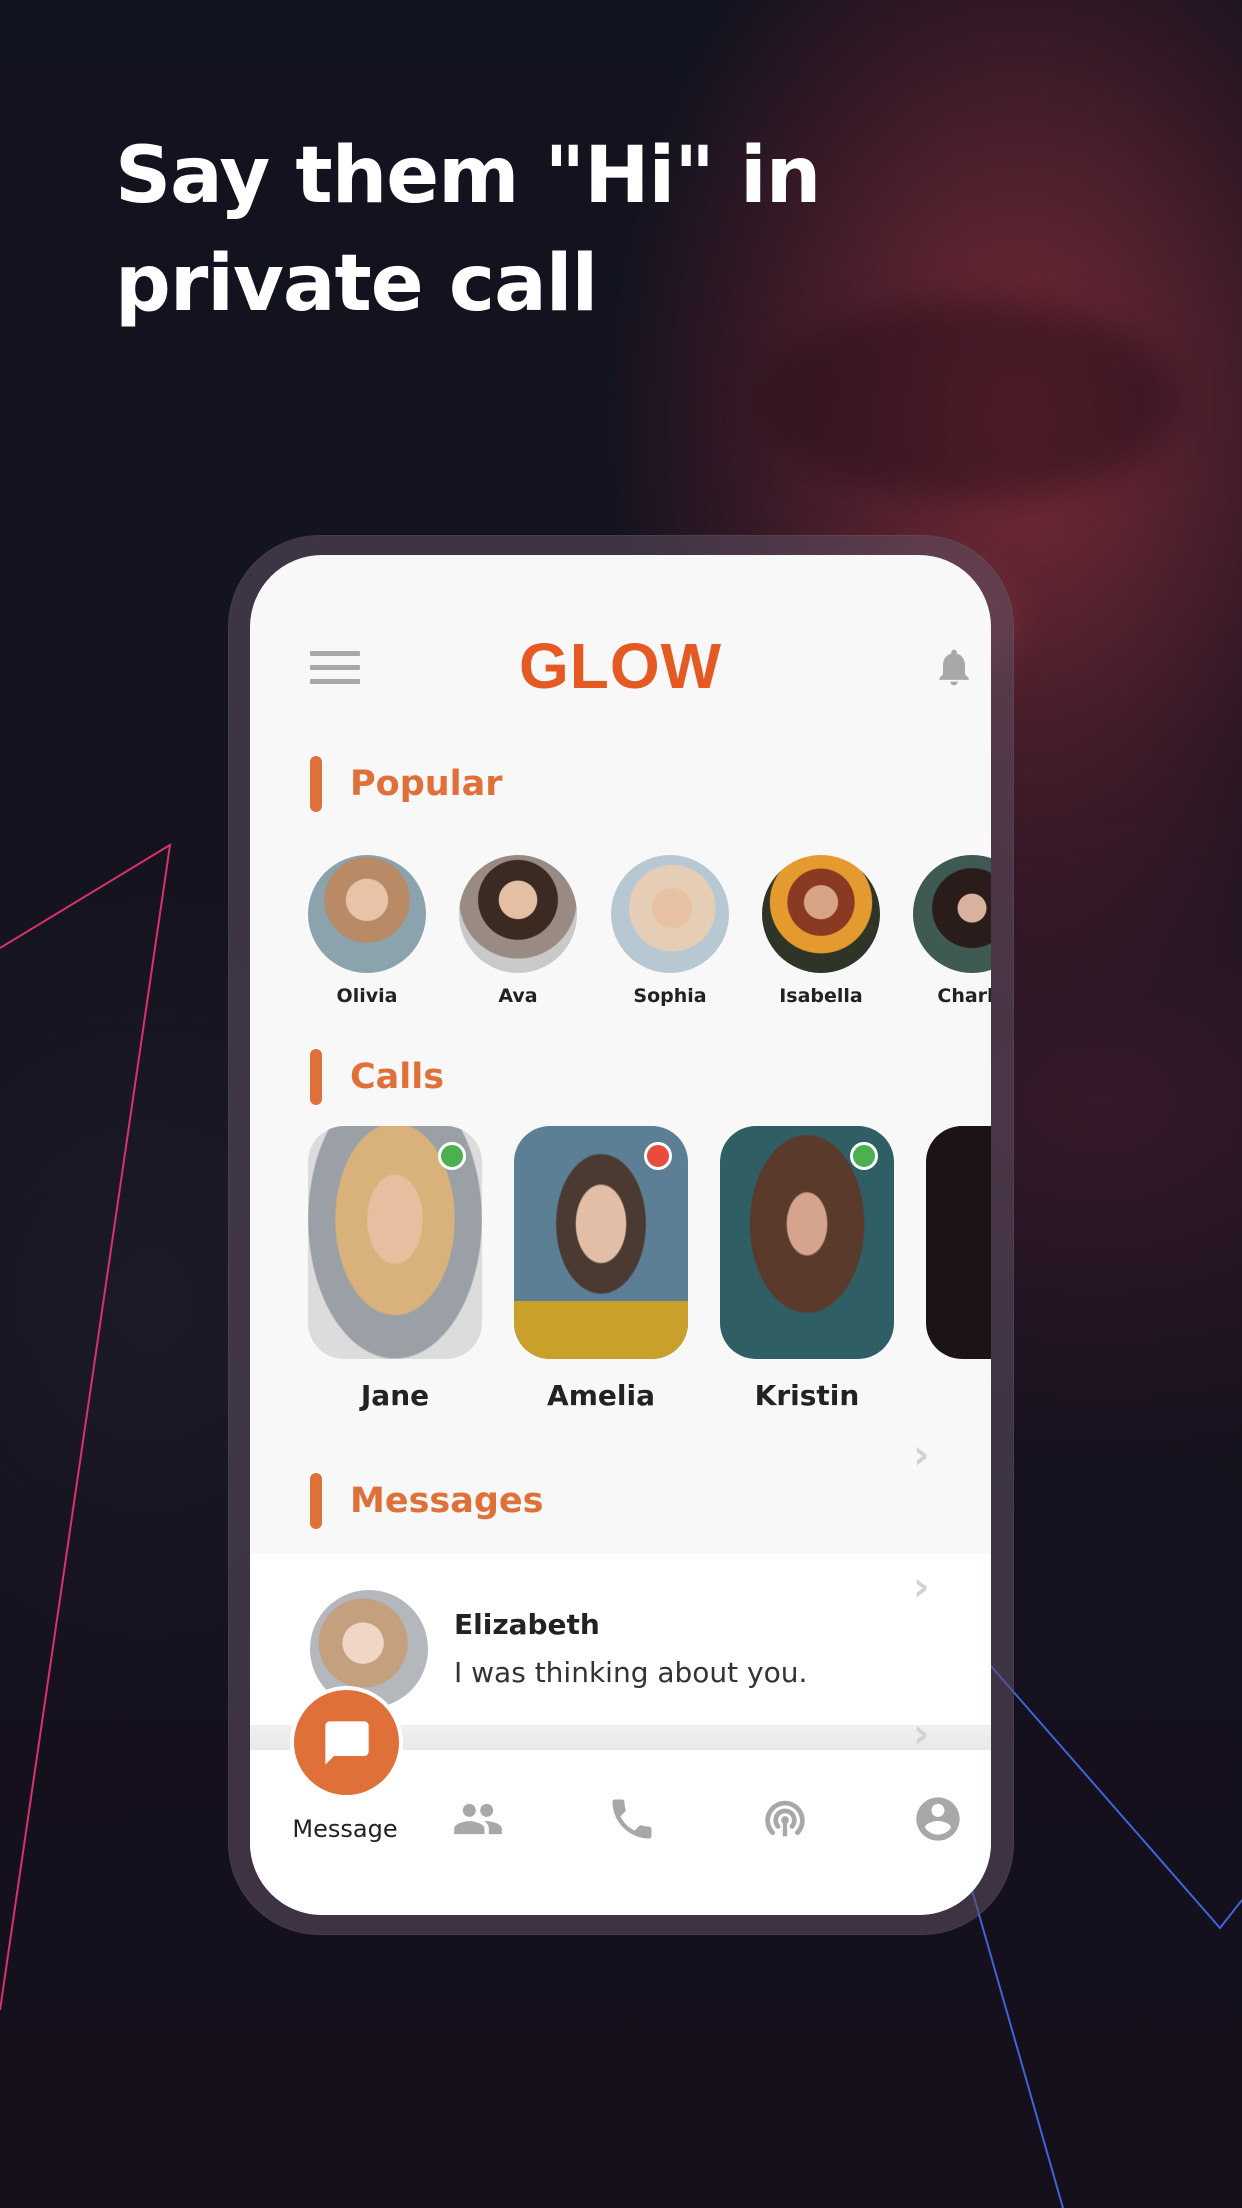  Describe the element at coordinates (954, 667) in the screenshot. I see `bell-icon` at that location.